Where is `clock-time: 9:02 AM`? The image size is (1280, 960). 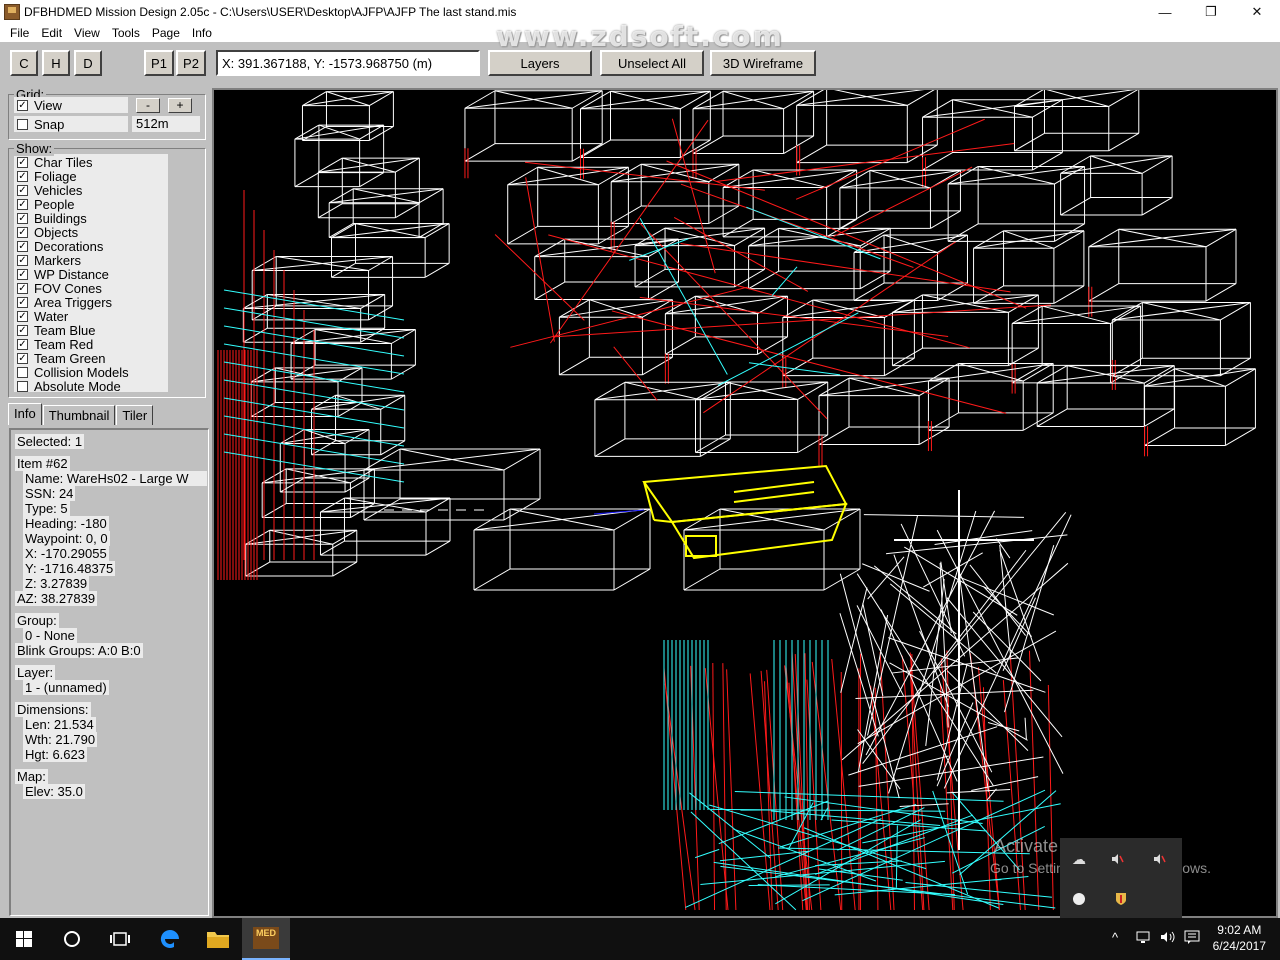
clock-time: 9:02 AM is located at coordinates (1239, 930).